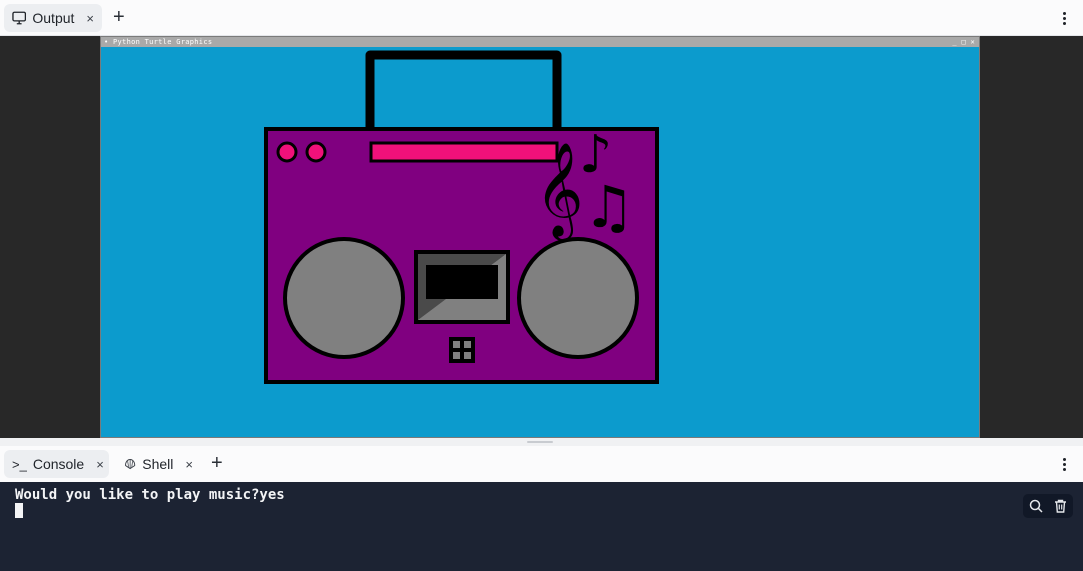 Image resolution: width=1083 pixels, height=571 pixels. I want to click on button-grid, so click(462, 350).